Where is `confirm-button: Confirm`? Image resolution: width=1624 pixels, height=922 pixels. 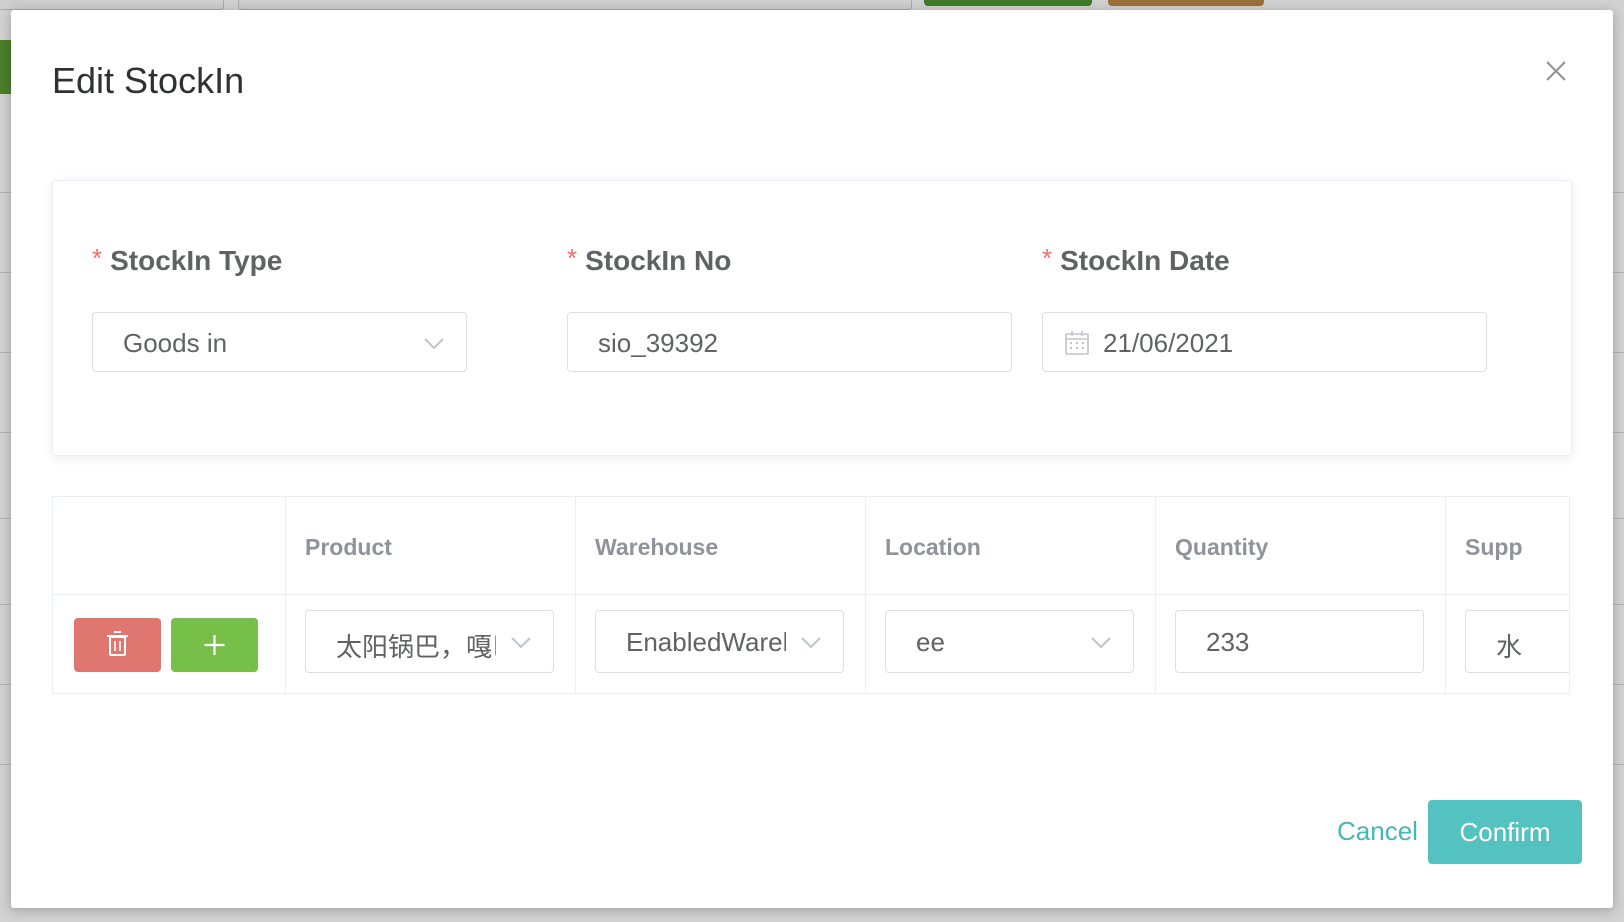
confirm-button: Confirm is located at coordinates (1505, 832).